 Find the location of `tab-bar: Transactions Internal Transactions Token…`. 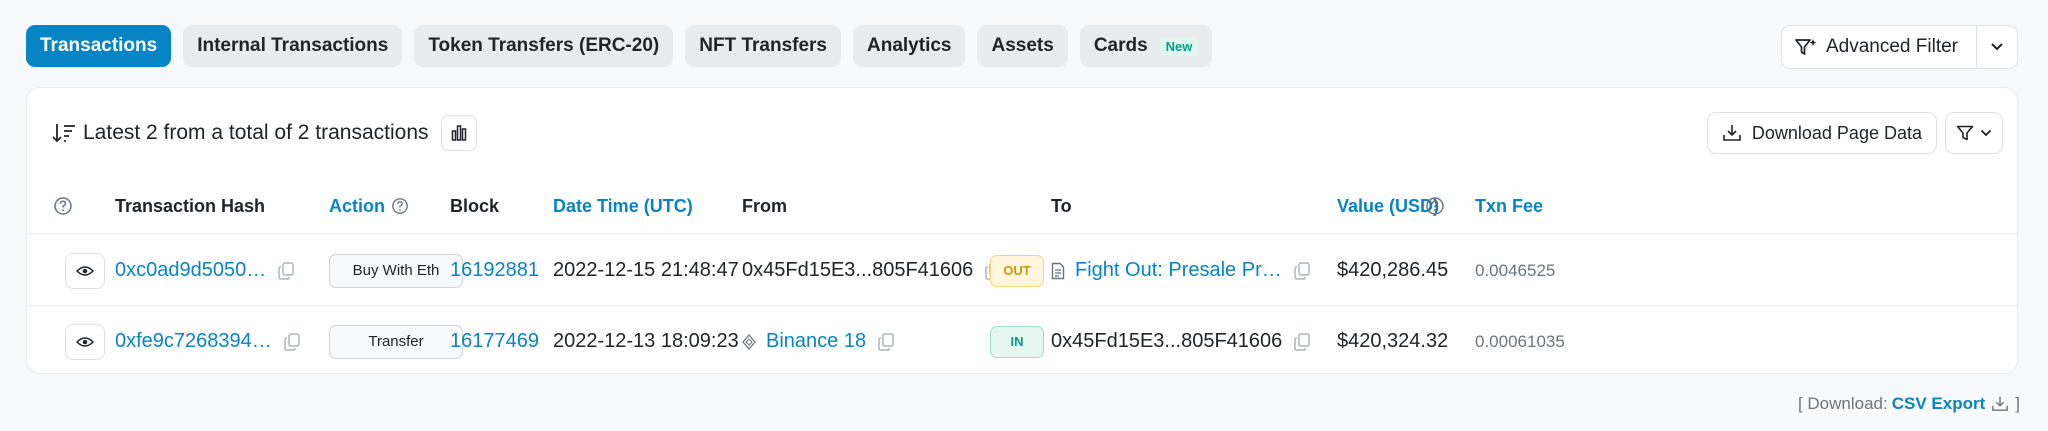

tab-bar: Transactions Internal Transactions Token… is located at coordinates (1022, 47).